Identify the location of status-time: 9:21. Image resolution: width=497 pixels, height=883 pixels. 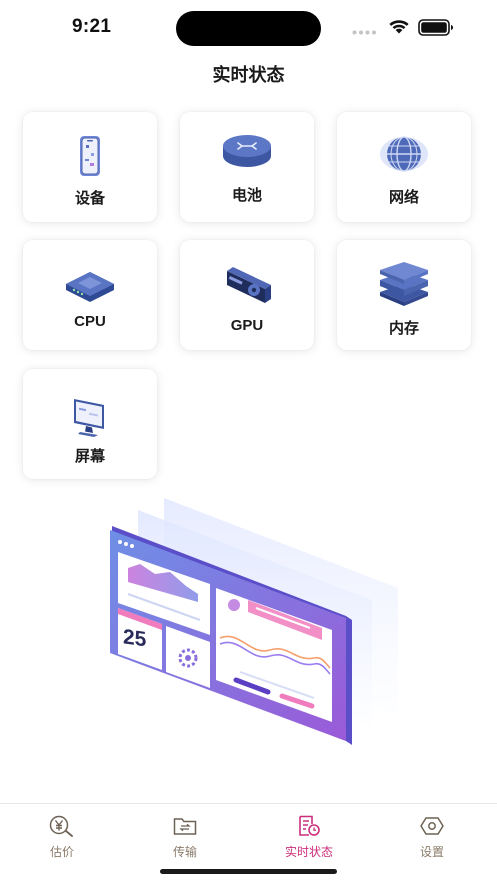
(92, 26).